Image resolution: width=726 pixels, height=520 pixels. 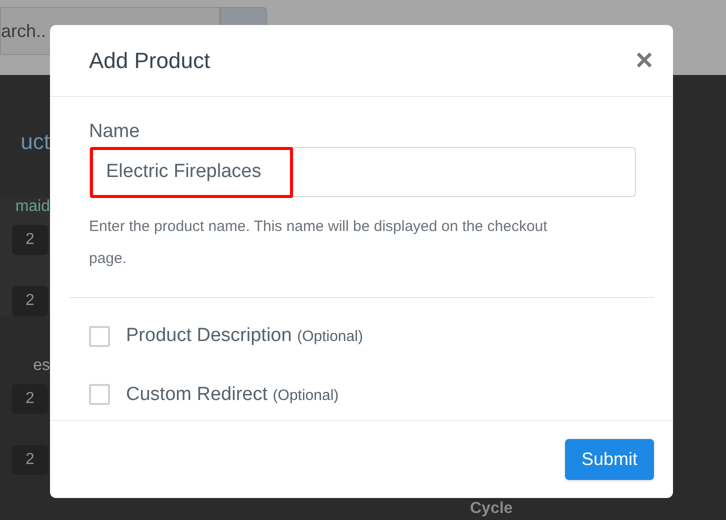 What do you see at coordinates (318, 243) in the screenshot?
I see `help-text: Enter the product name. This name will be displayed on the checkout page.` at bounding box center [318, 243].